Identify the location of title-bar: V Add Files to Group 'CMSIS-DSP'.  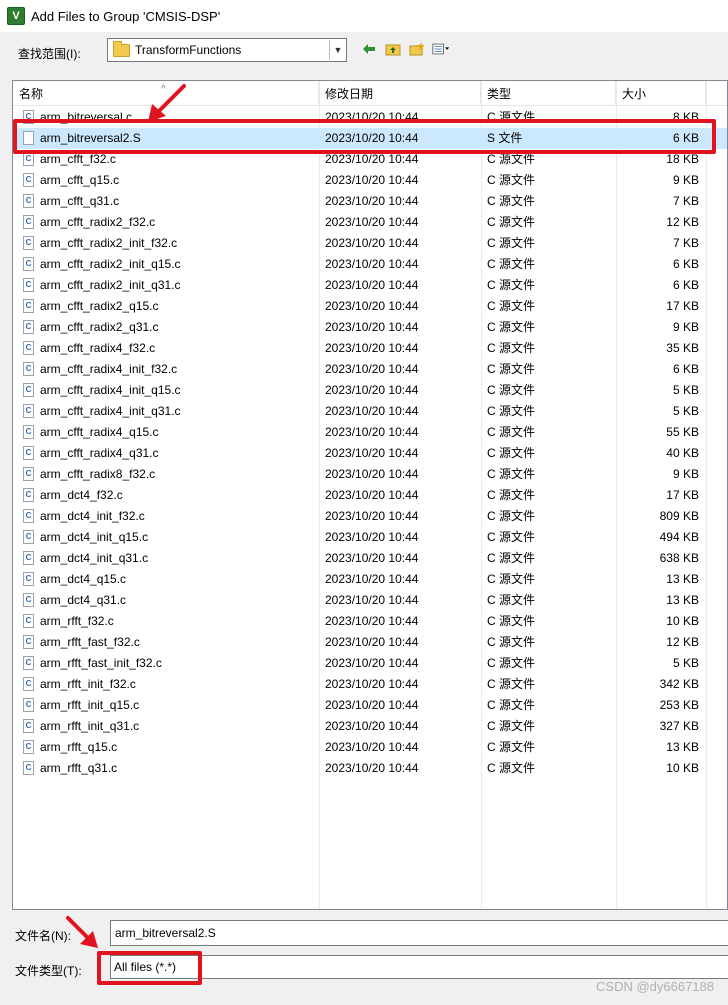
(364, 16).